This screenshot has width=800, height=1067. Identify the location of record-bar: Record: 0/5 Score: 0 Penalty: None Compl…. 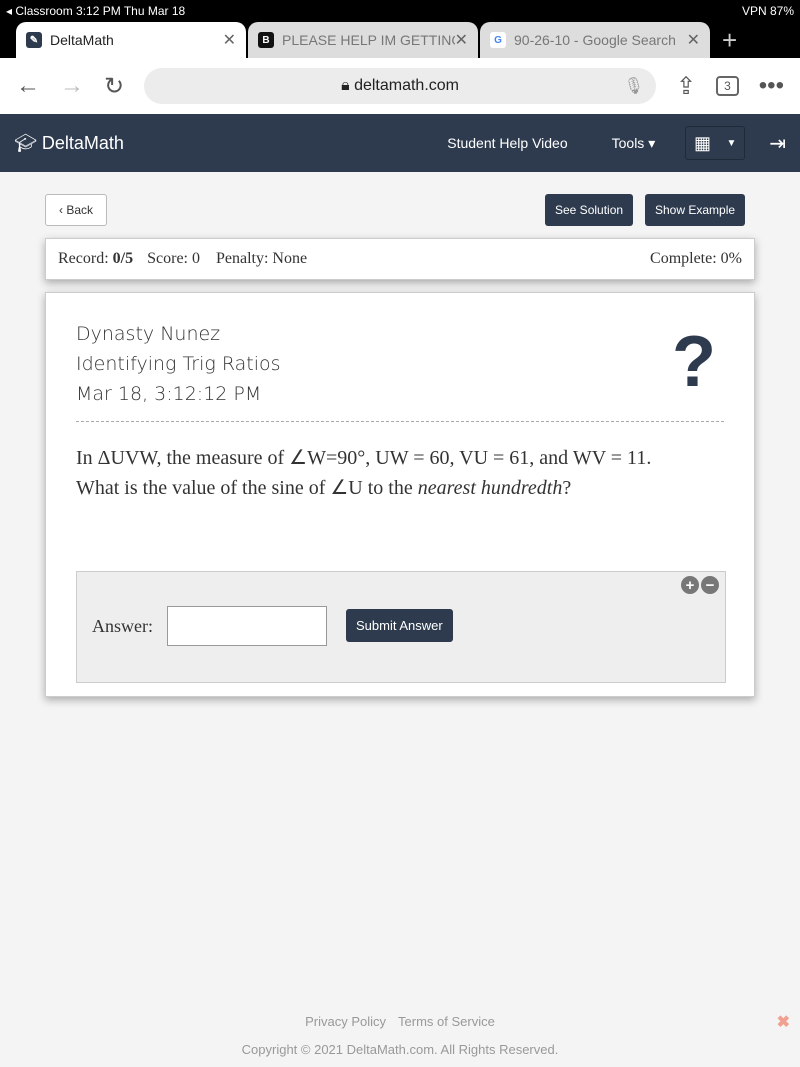
(400, 259).